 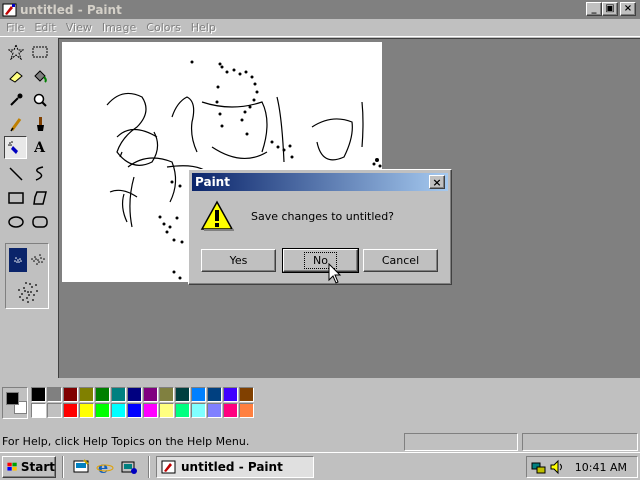 What do you see at coordinates (15, 51) in the screenshot?
I see `tool-free-form-select` at bounding box center [15, 51].